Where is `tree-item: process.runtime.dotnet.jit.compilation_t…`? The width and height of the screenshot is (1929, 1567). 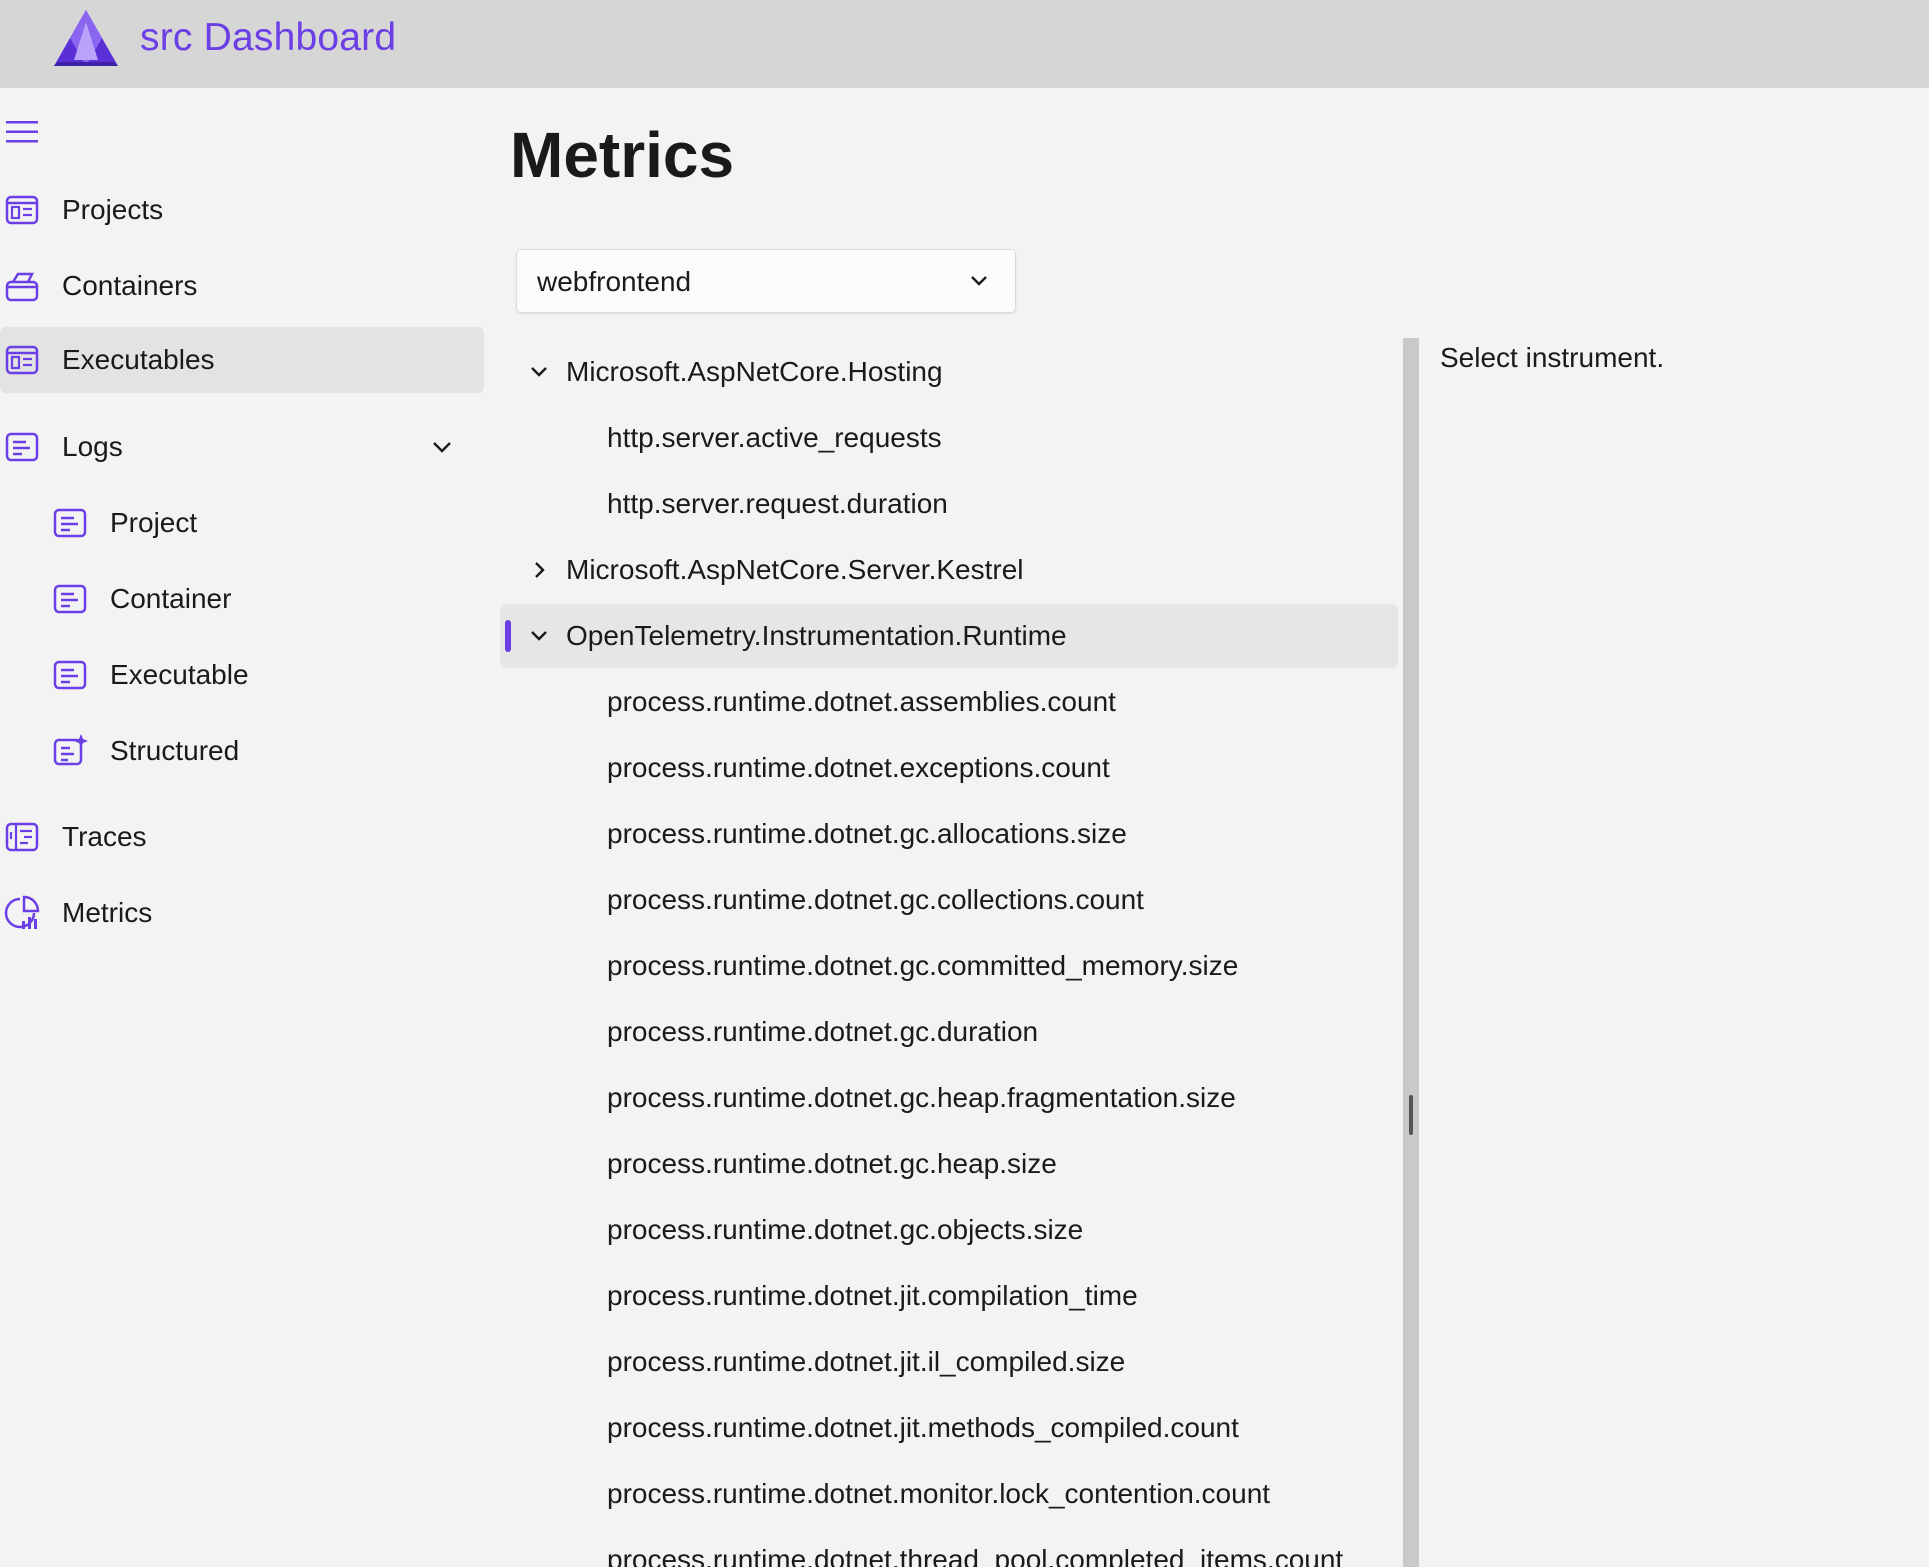 tree-item: process.runtime.dotnet.jit.compilation_t… is located at coordinates (949, 1296).